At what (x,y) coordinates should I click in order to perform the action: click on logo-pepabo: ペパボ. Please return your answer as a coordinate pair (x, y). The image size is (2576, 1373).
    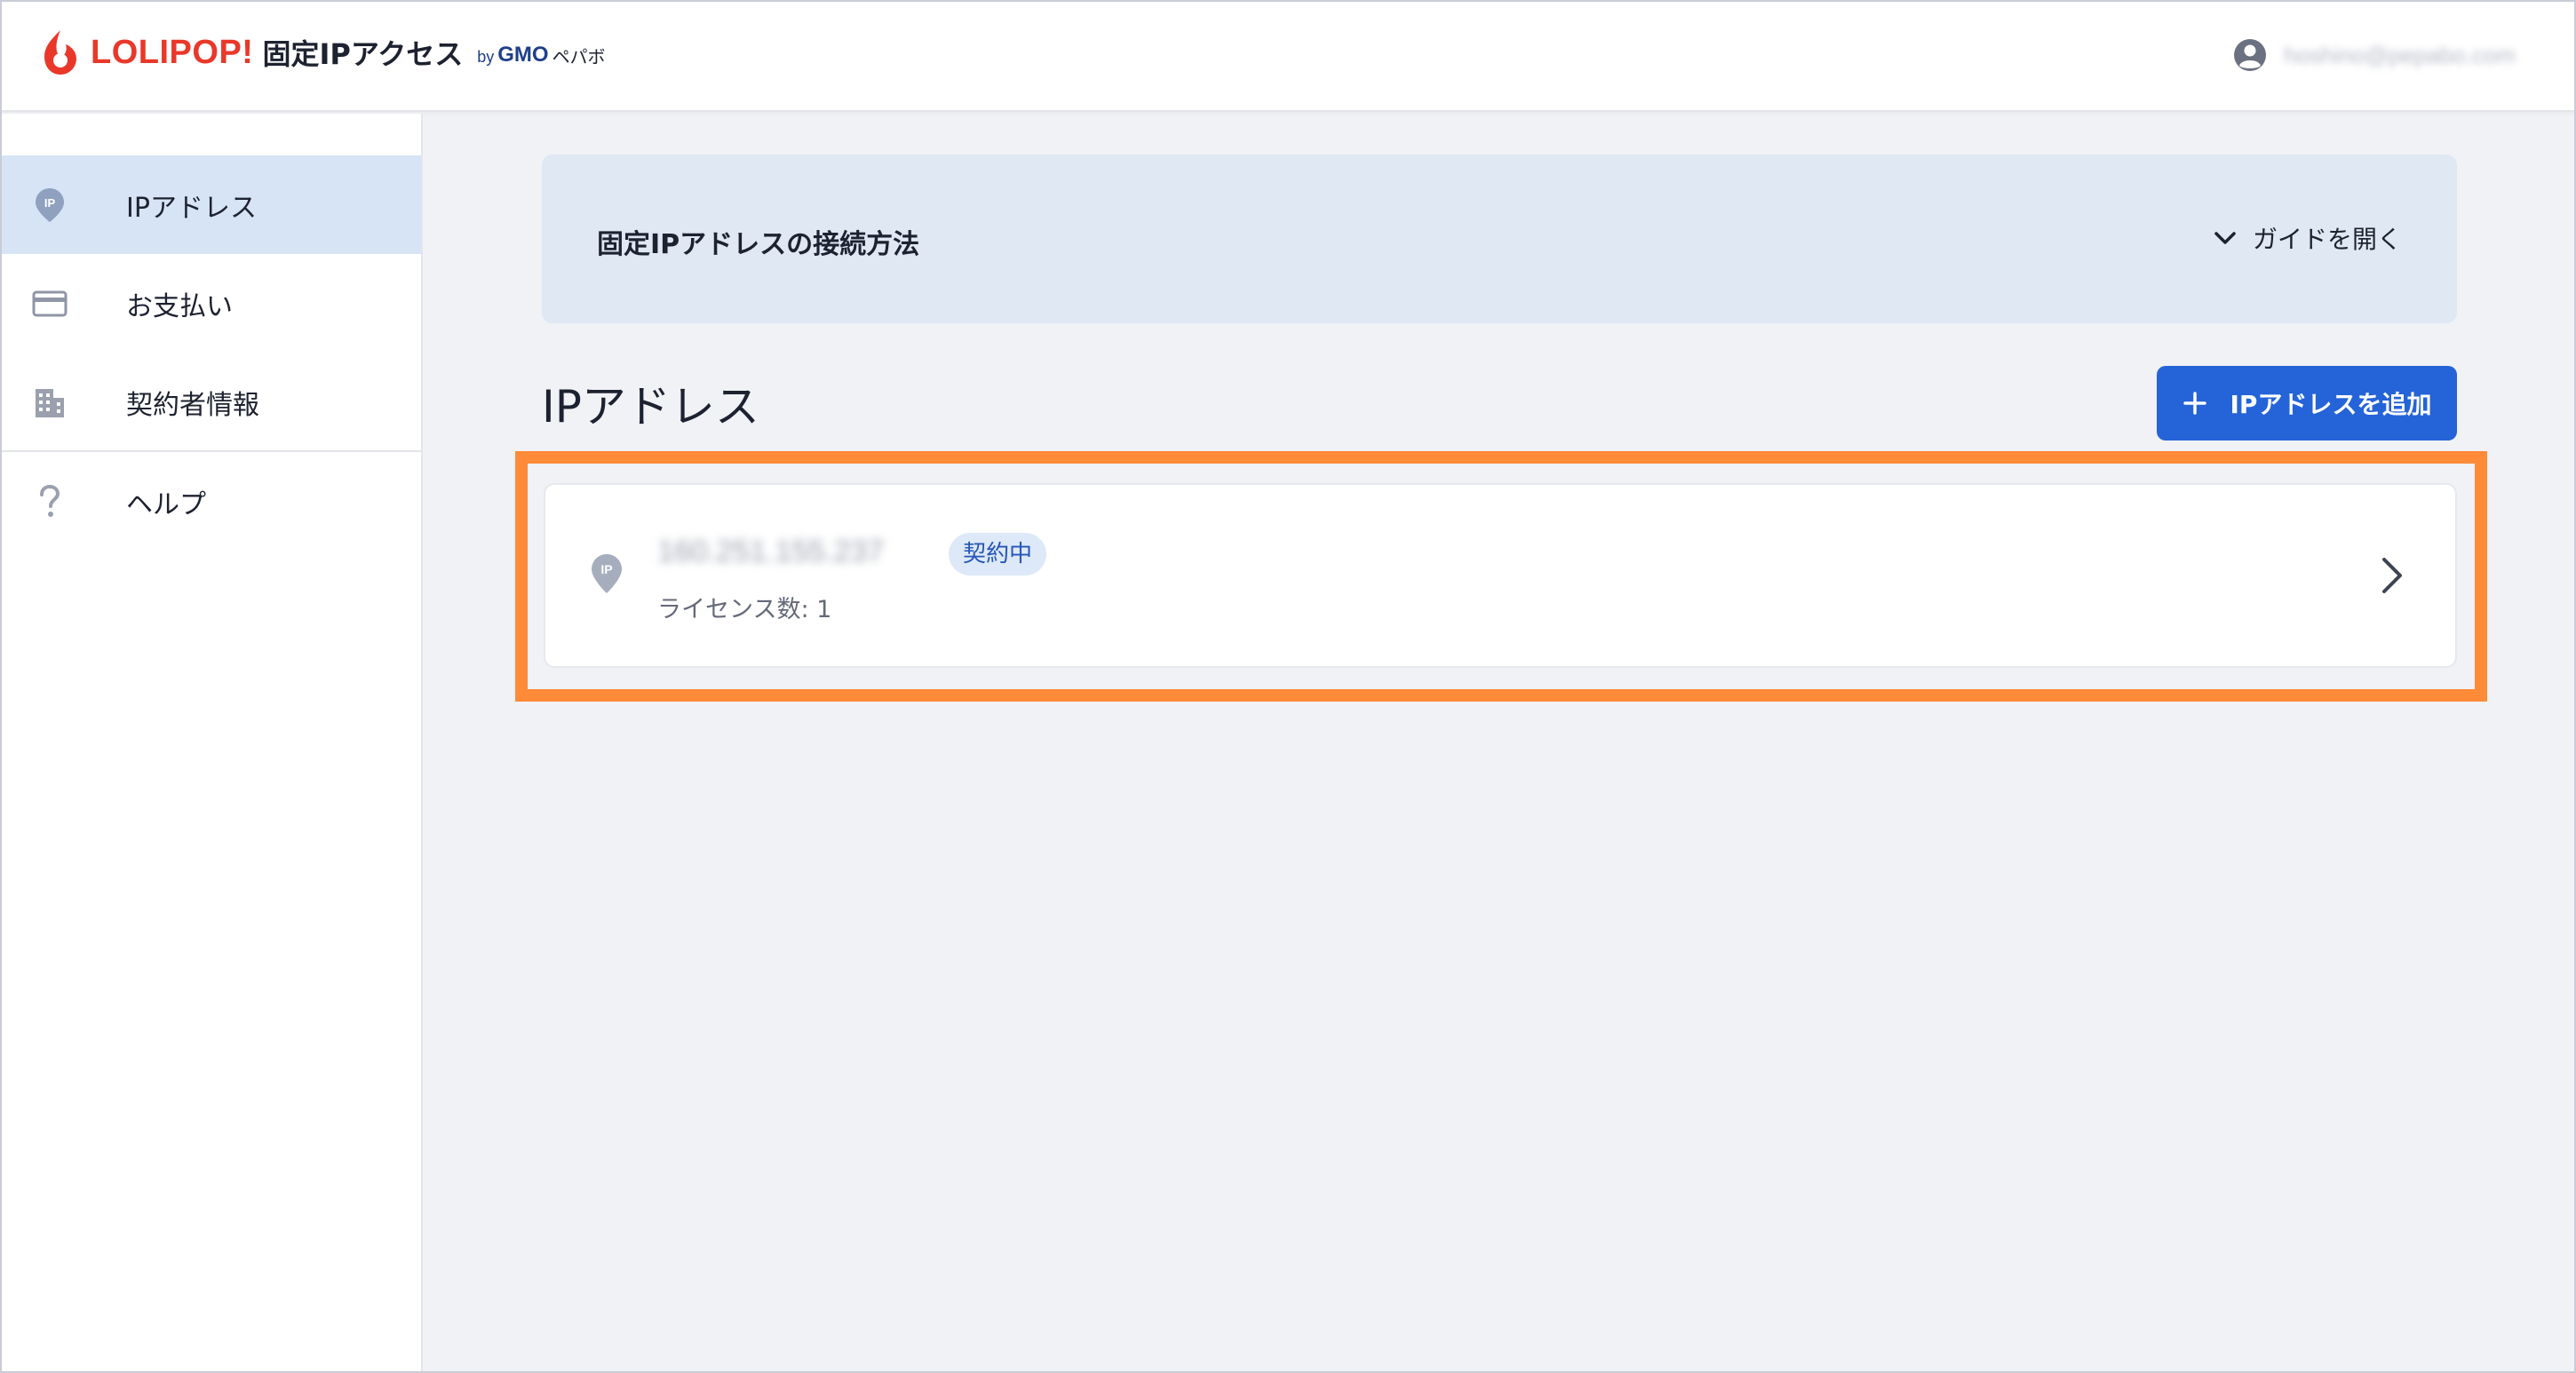
    Looking at the image, I should click on (579, 56).